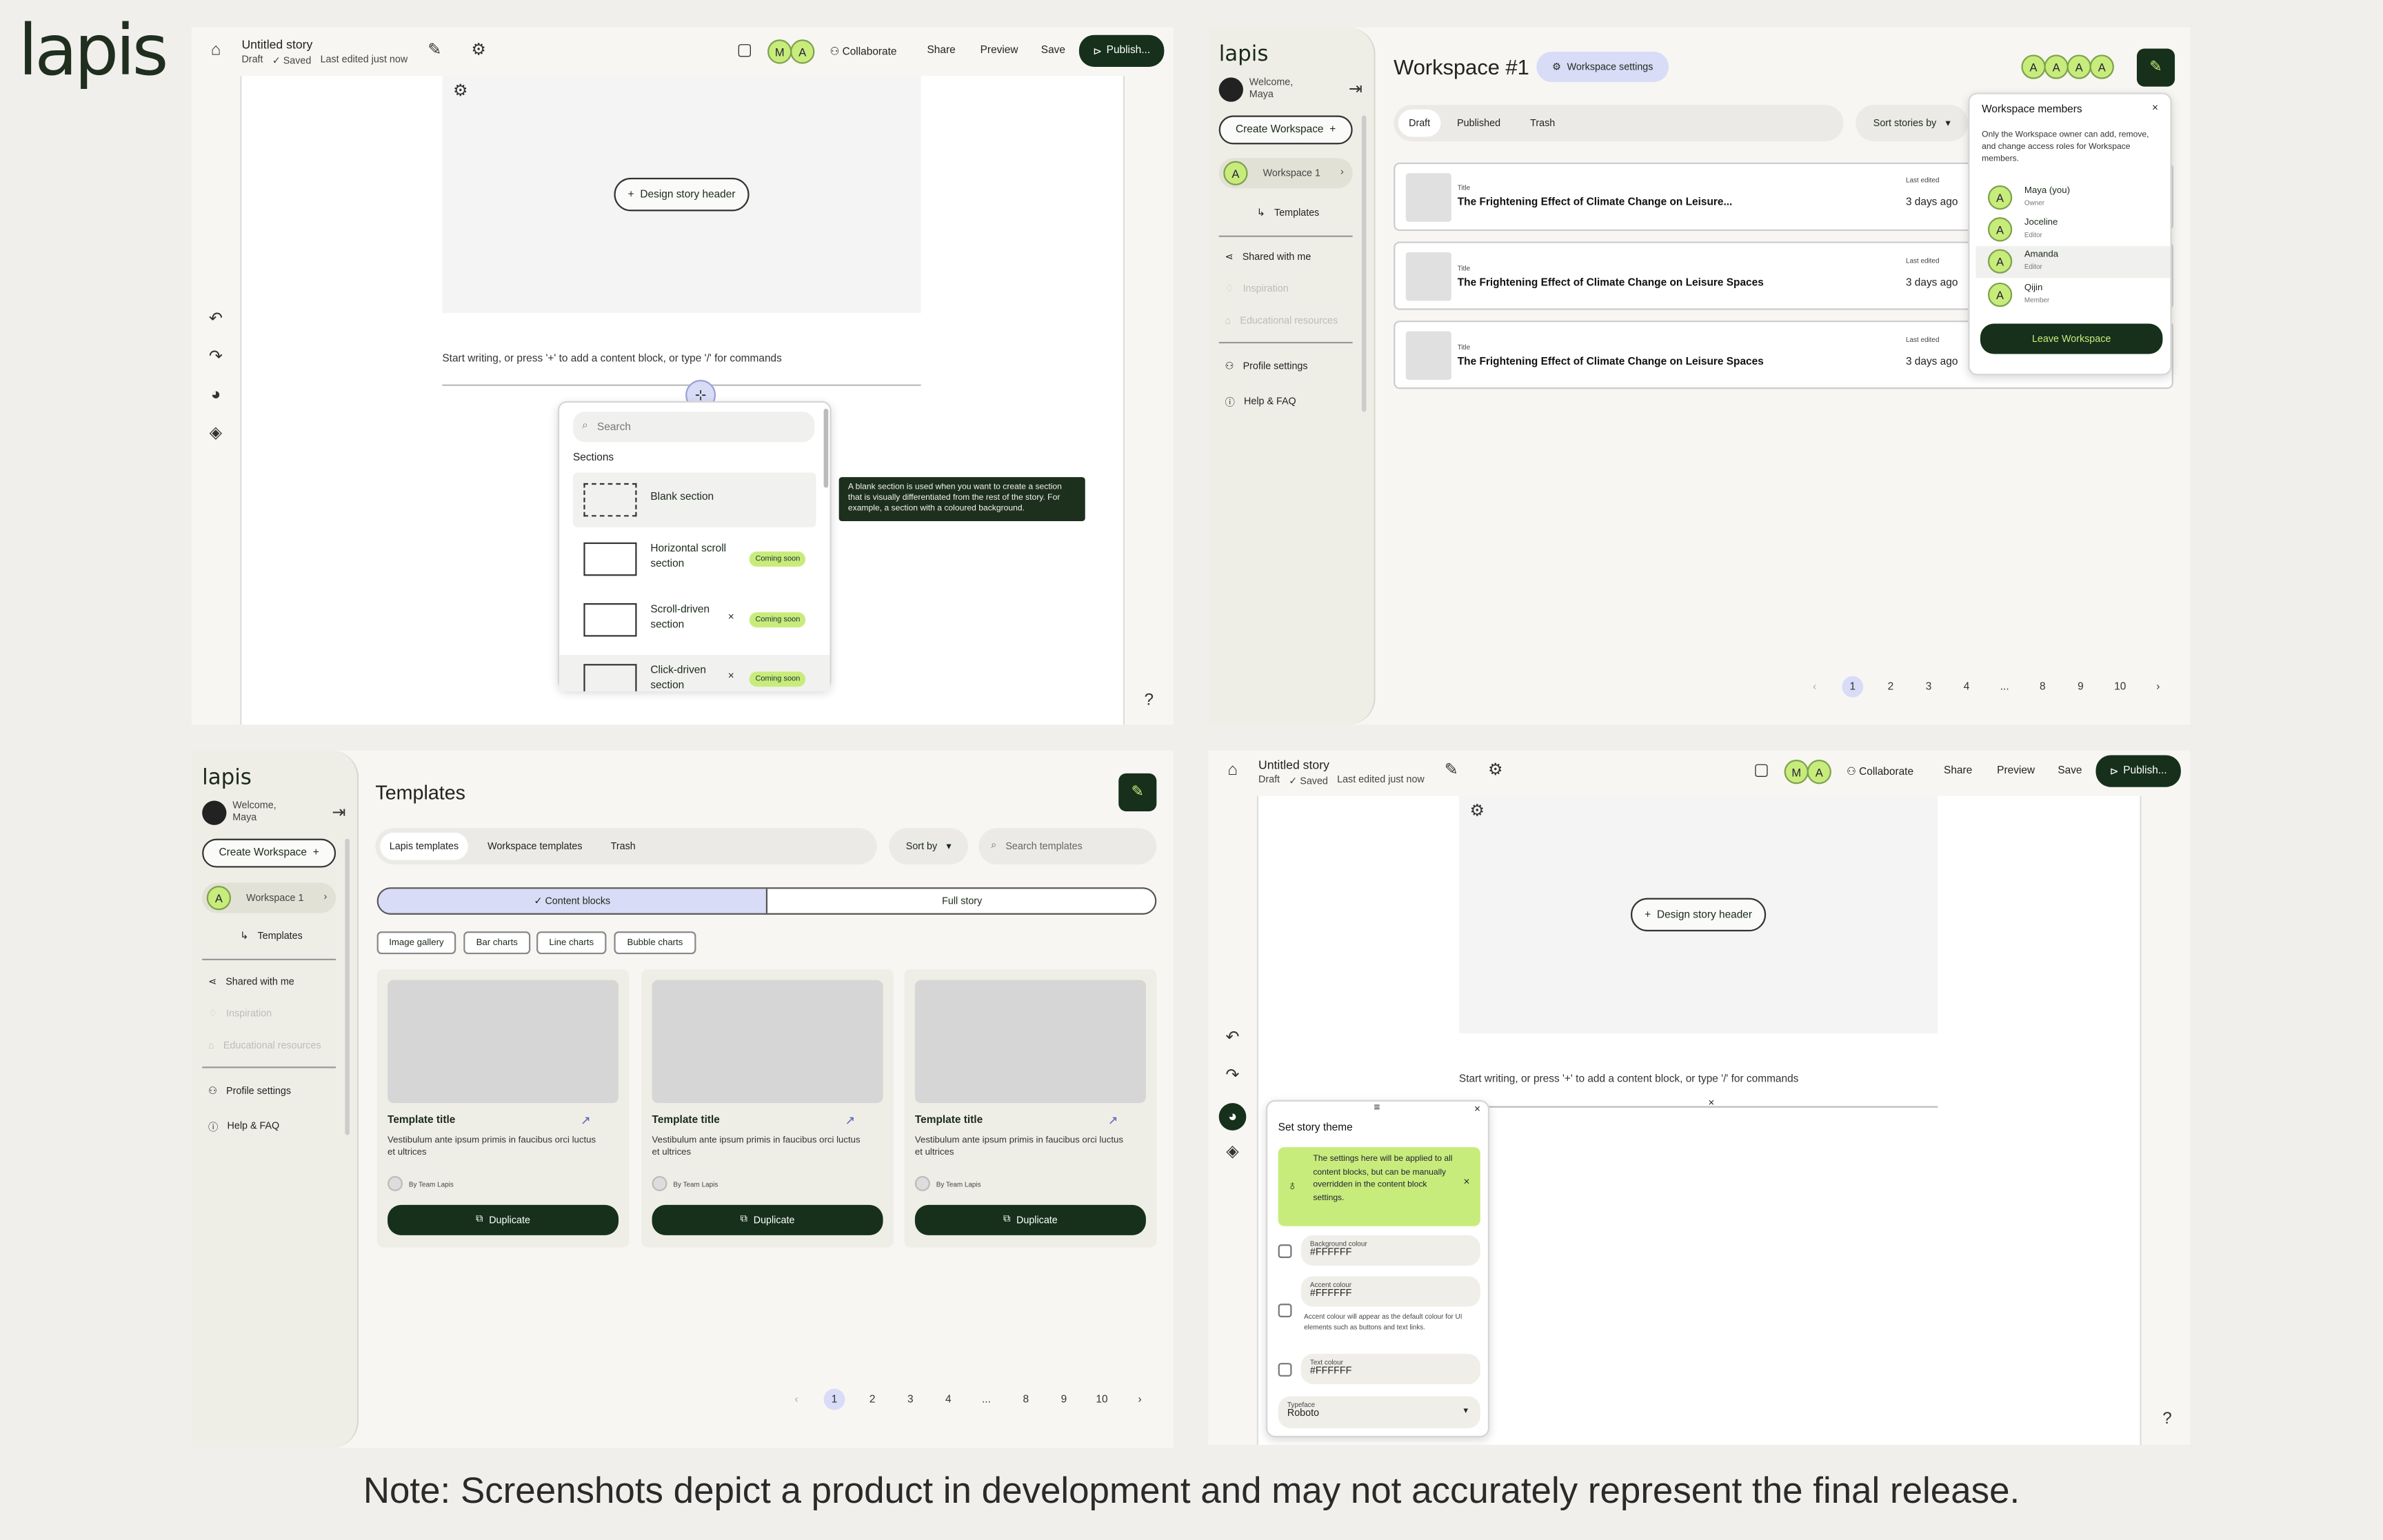 This screenshot has width=2383, height=1540. Describe the element at coordinates (1390, 1251) in the screenshot. I see `background-colour-field: Background colour #FFFFFF` at that location.